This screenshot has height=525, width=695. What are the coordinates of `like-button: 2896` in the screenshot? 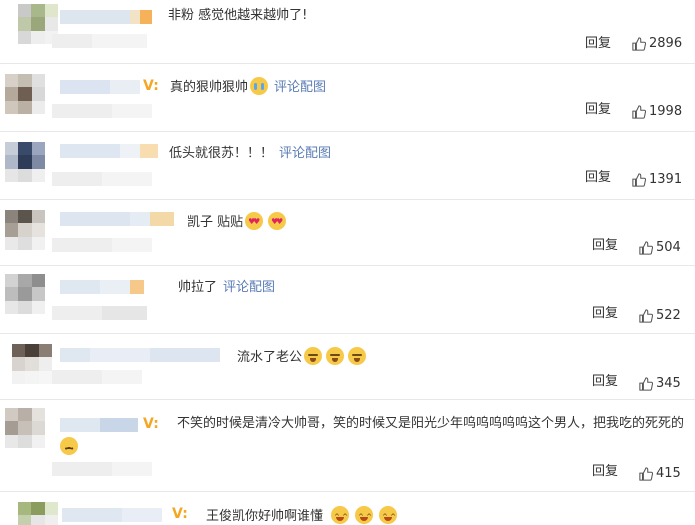 It's located at (657, 44).